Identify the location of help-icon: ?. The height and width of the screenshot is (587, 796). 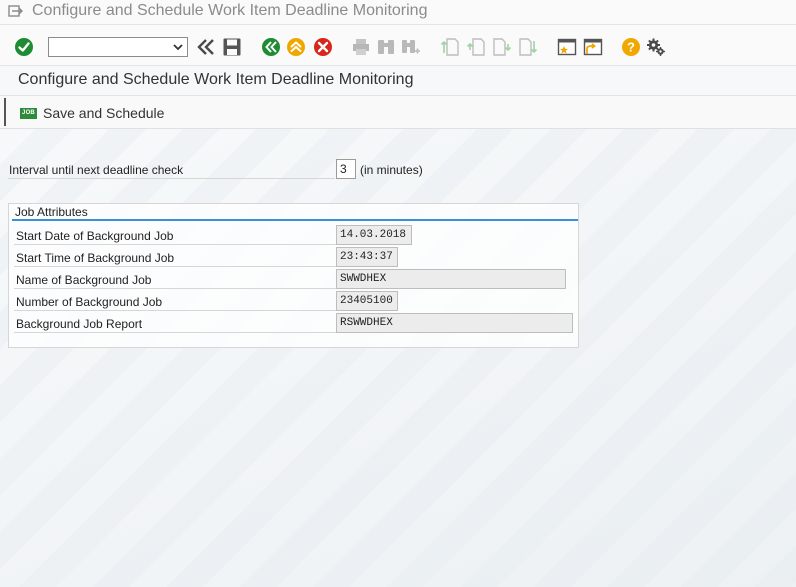
(631, 47).